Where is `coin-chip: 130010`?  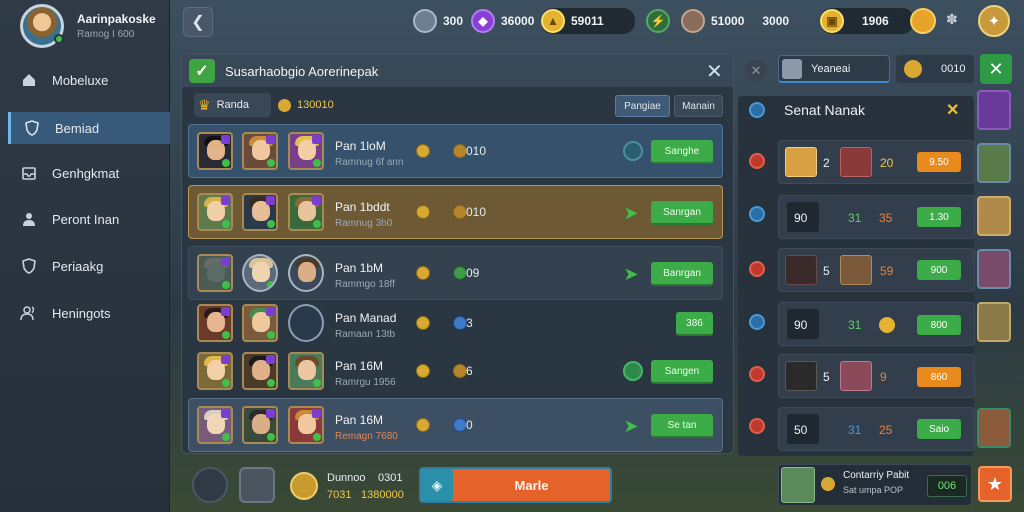 coin-chip: 130010 is located at coordinates (318, 105).